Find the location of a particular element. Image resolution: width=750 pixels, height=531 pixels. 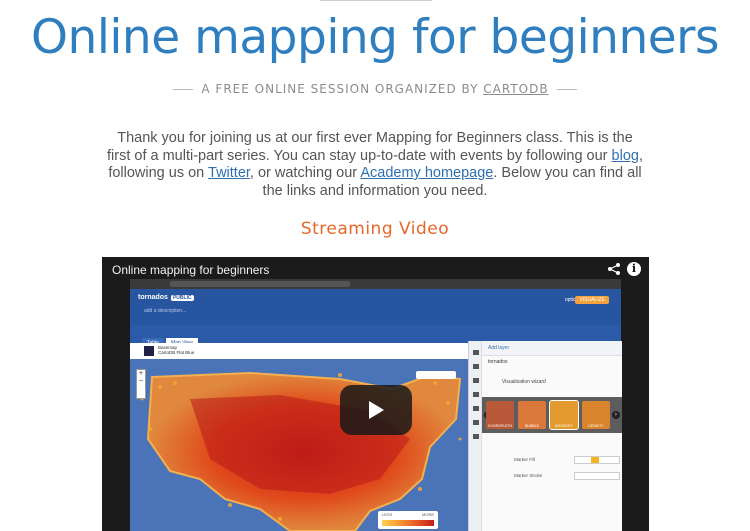

thumb-bubble-label: BUBBLE is located at coordinates (532, 426).